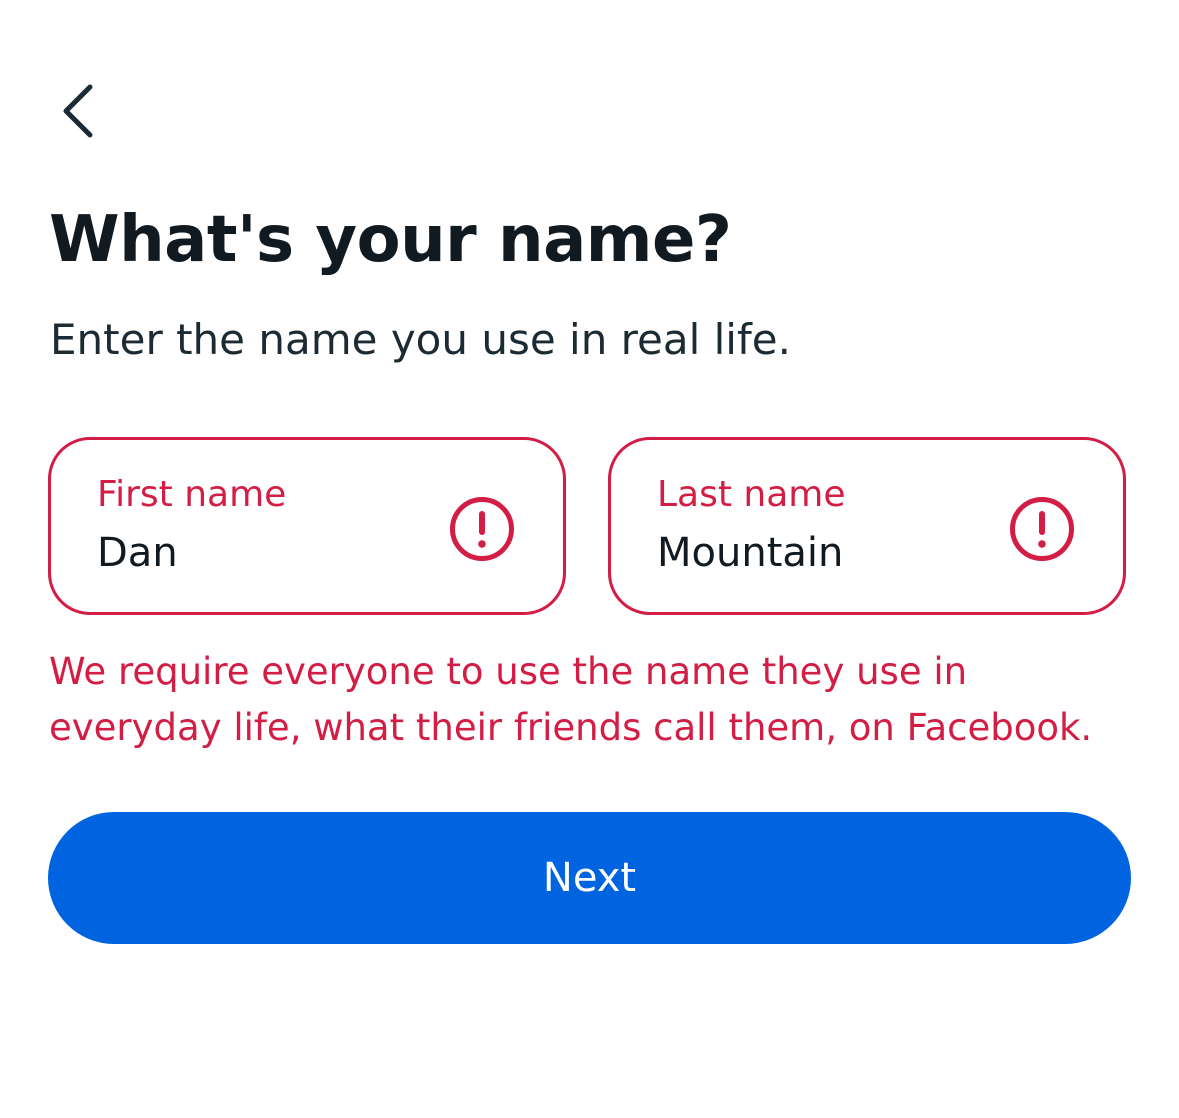 The image size is (1179, 1118). Describe the element at coordinates (192, 494) in the screenshot. I see `first-name-label: First name` at that location.